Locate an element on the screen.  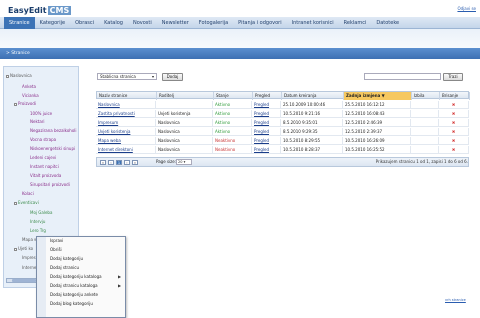
nav-tab-fotogalerija: Fotogalerija is located at coordinates (213, 23).